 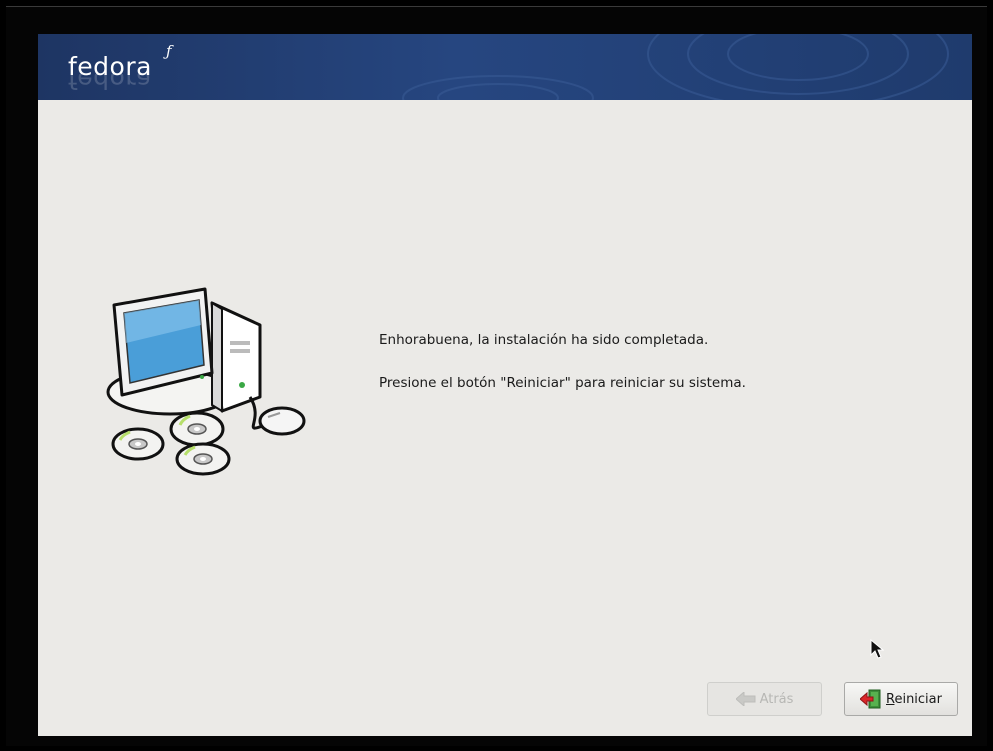 What do you see at coordinates (877, 649) in the screenshot?
I see `mouse-pointer-icon` at bounding box center [877, 649].